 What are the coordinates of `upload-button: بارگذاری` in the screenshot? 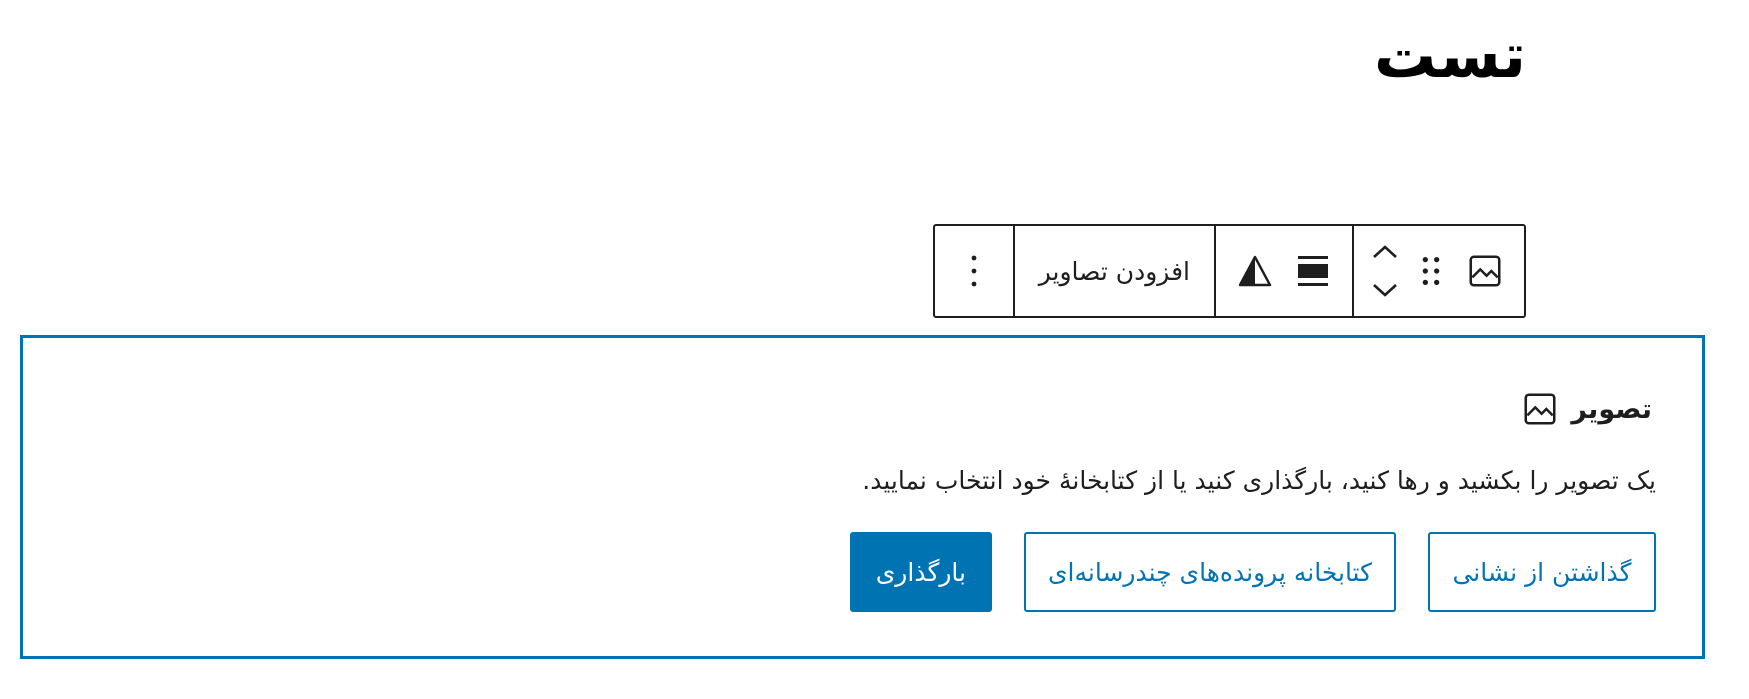 It's located at (920, 572).